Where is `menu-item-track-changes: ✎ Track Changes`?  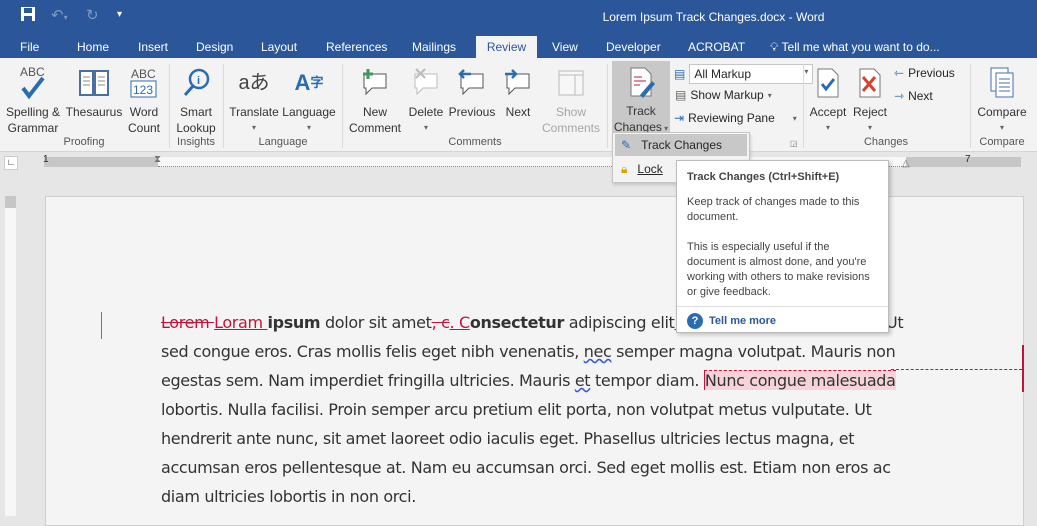 menu-item-track-changes: ✎ Track Changes is located at coordinates (681, 145).